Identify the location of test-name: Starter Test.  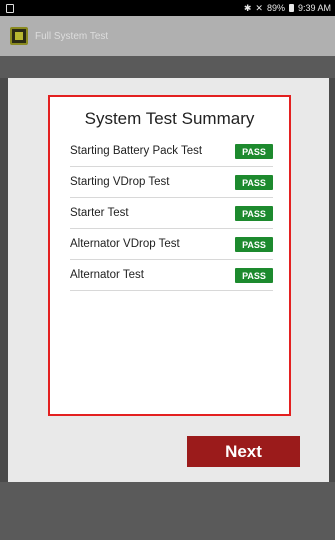
(99, 213).